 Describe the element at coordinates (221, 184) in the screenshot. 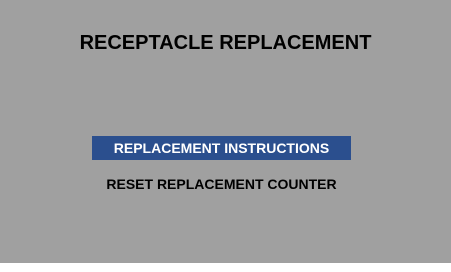

I see `reset-replacement-counter-menu-item: RESET REPLACEMENT COUNTER` at that location.